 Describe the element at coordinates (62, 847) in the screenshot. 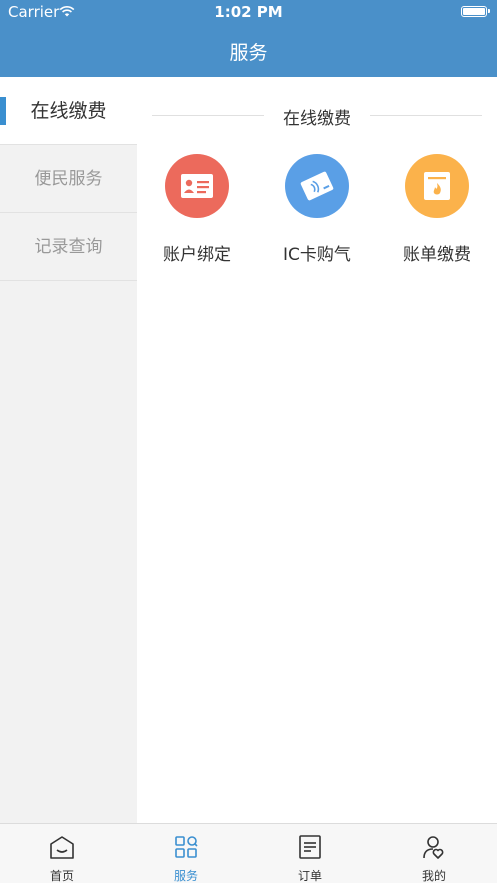

I see `home-icon` at that location.